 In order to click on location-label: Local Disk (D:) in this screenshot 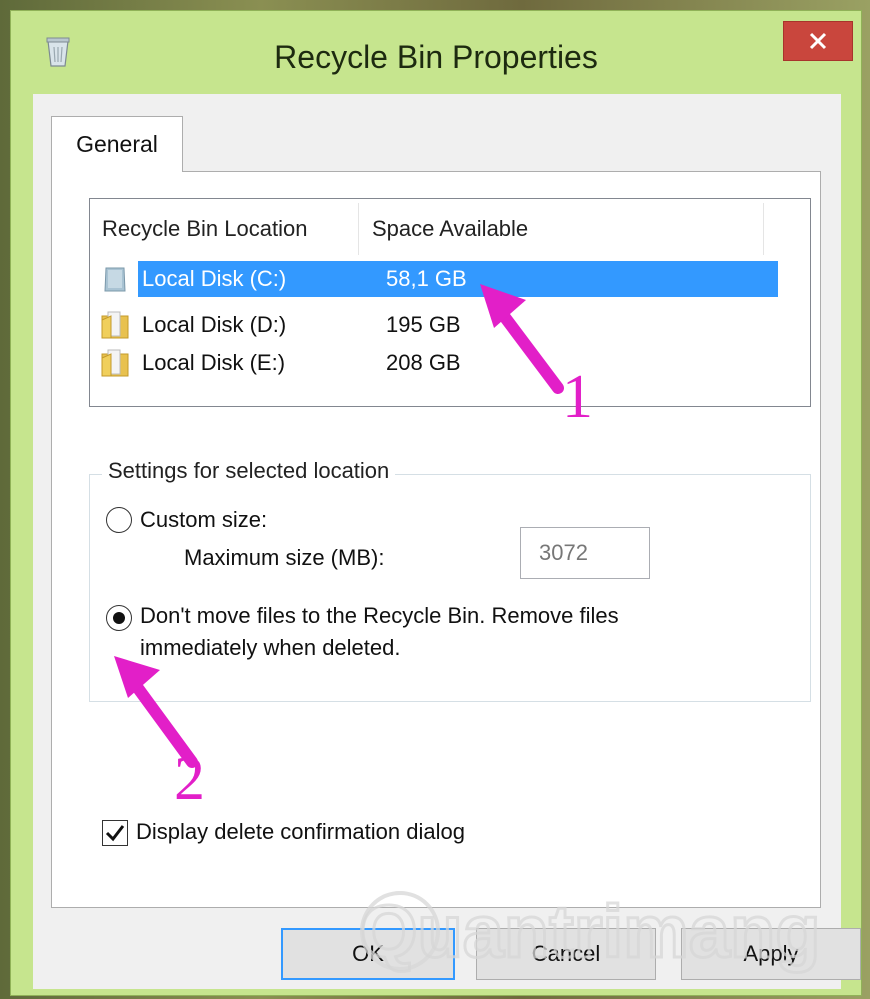, I will do `click(214, 324)`.